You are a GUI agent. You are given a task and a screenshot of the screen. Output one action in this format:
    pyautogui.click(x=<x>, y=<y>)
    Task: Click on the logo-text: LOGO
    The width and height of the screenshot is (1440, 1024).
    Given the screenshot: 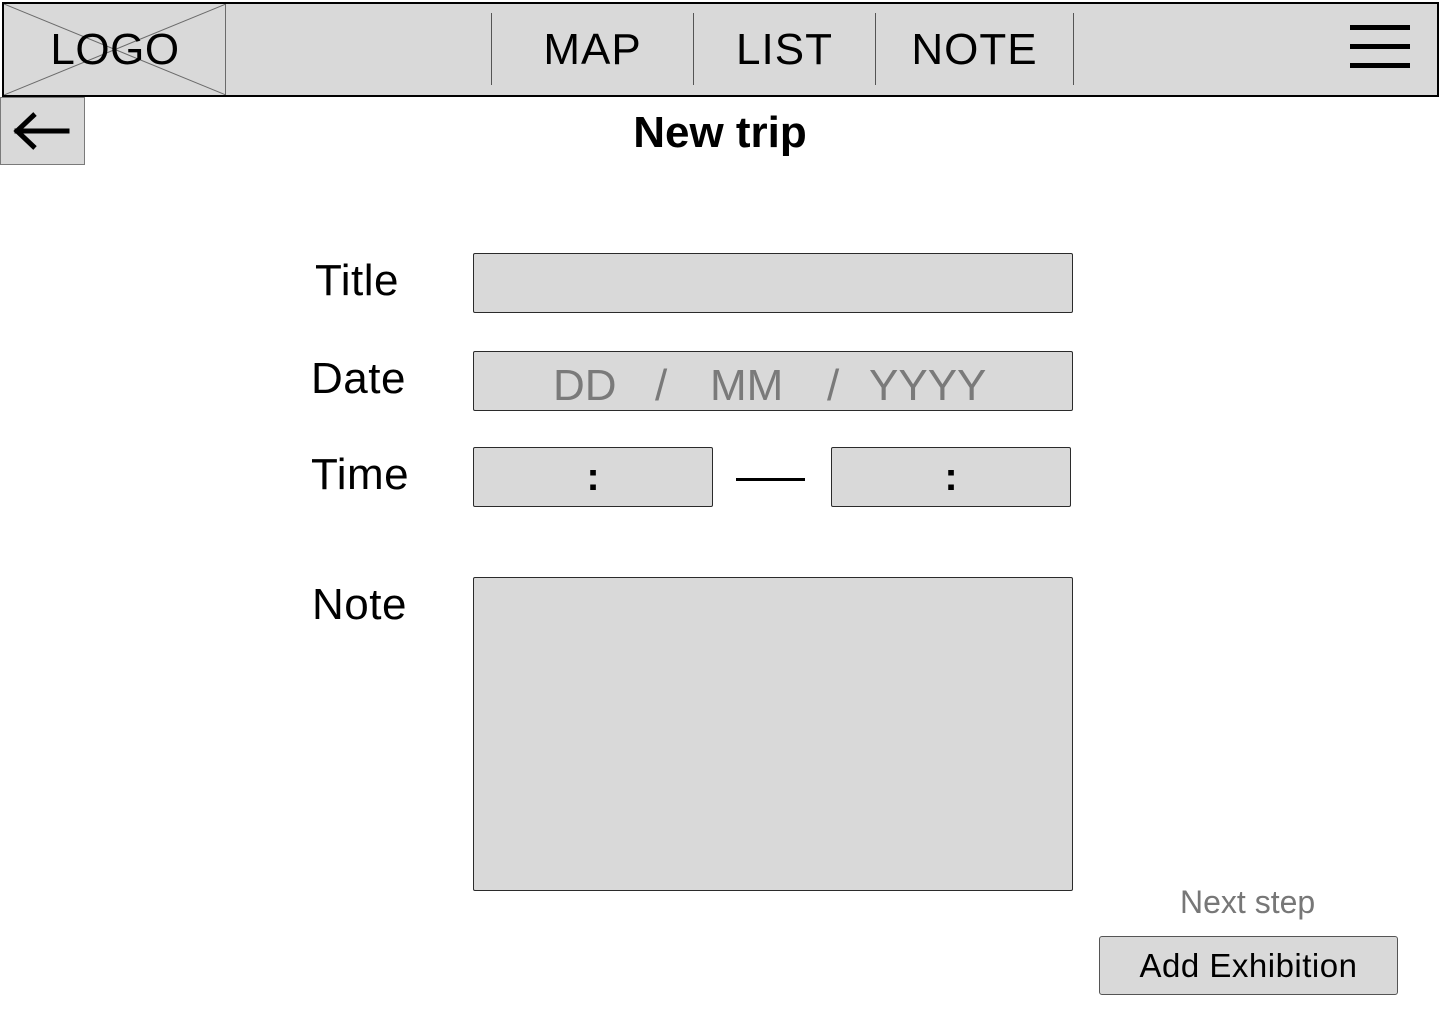 What is the action you would take?
    pyautogui.click(x=115, y=49)
    